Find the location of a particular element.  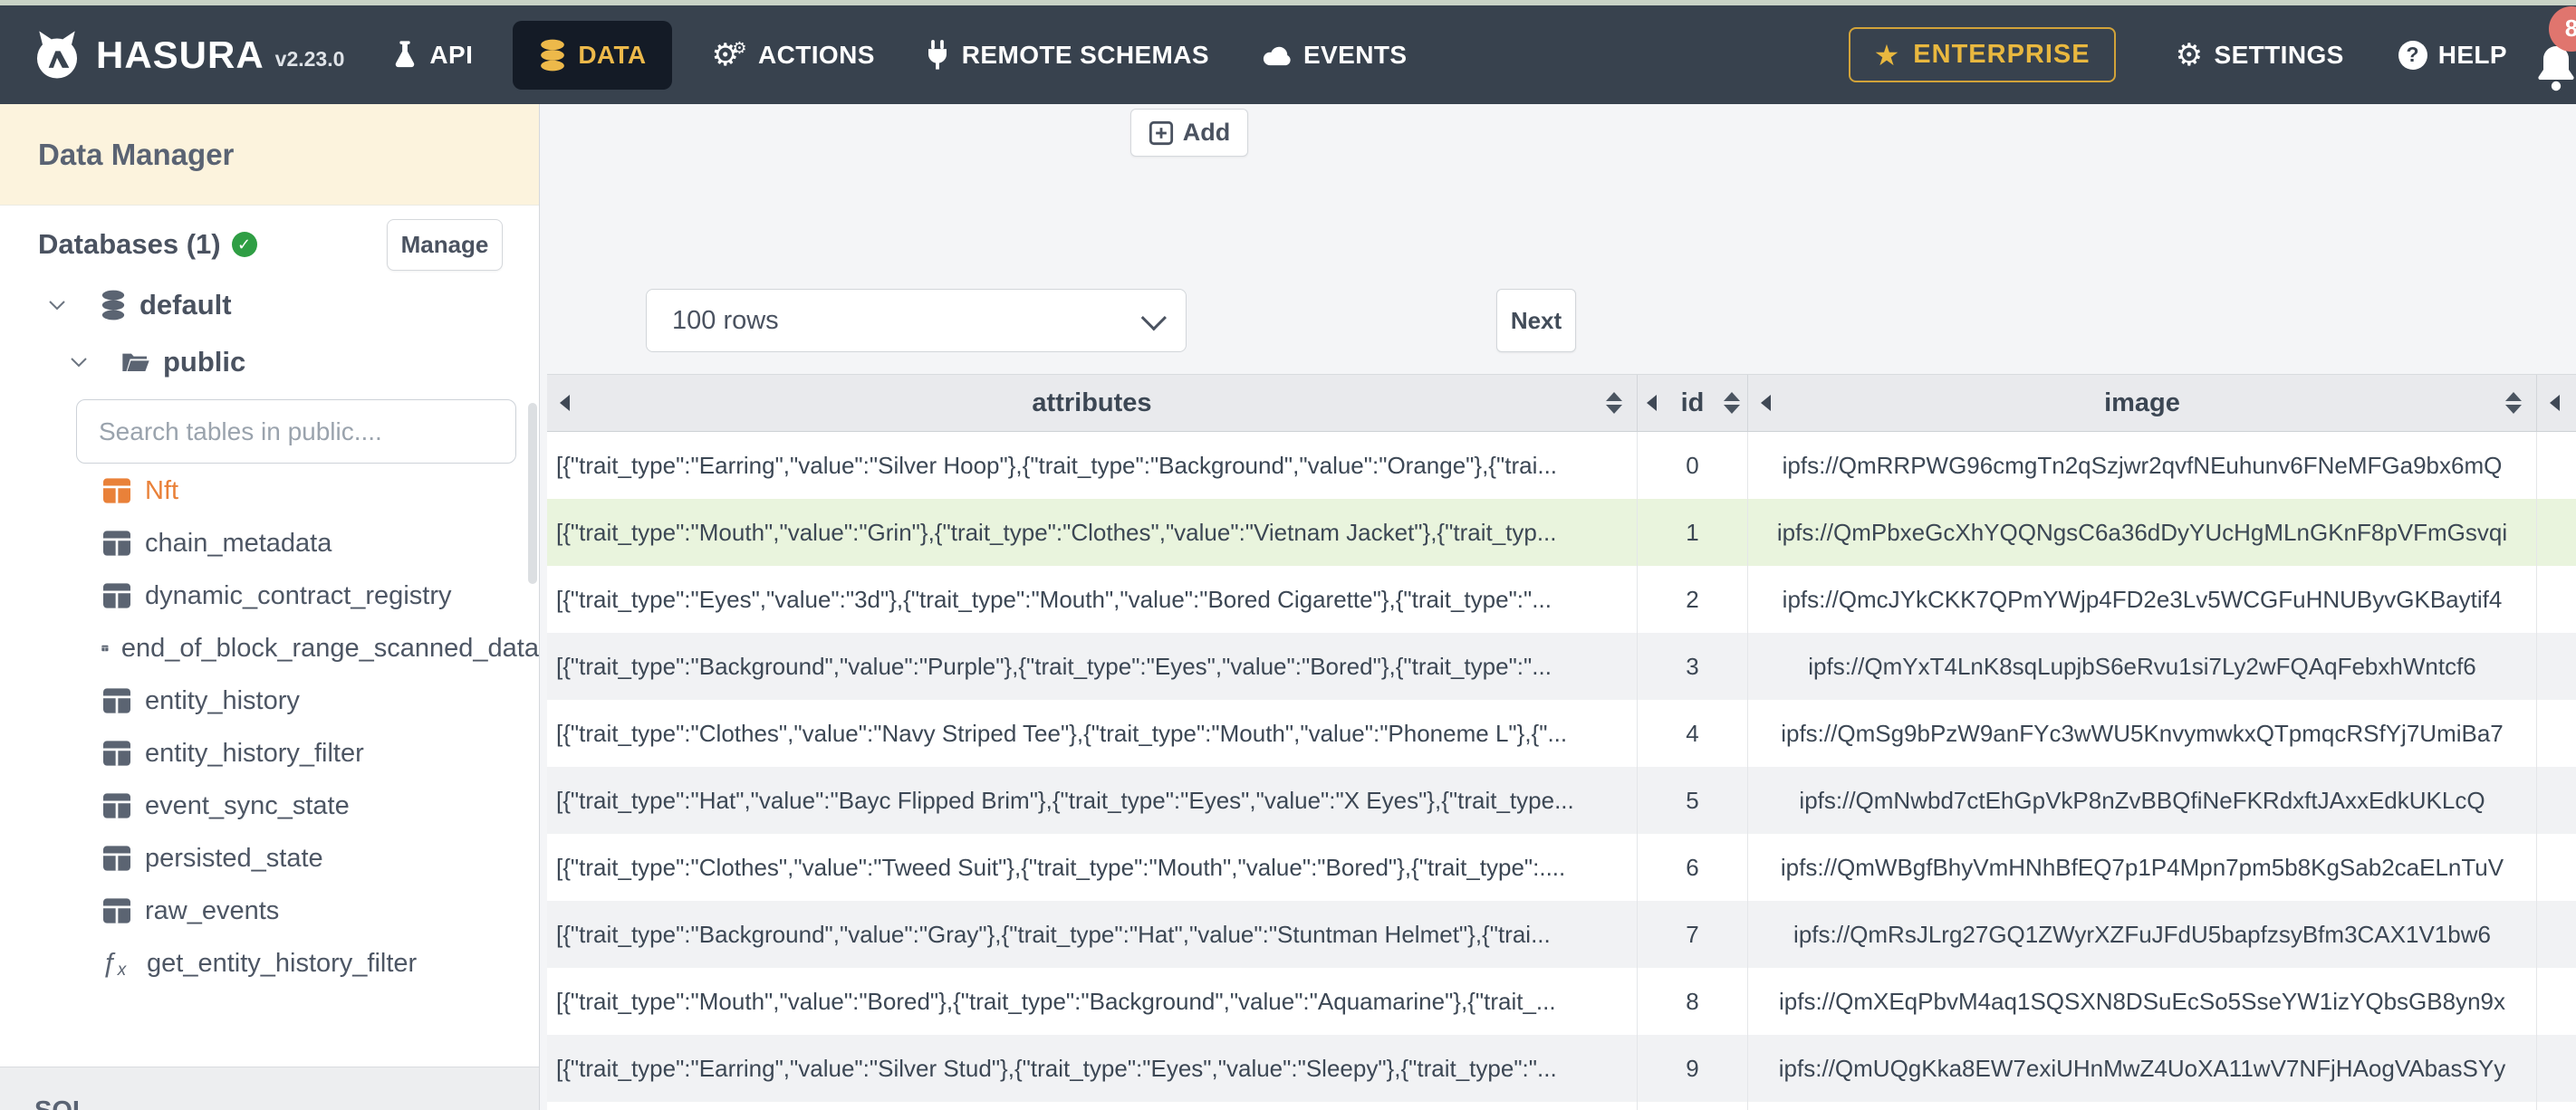

column-header-id: id is located at coordinates (1693, 403).